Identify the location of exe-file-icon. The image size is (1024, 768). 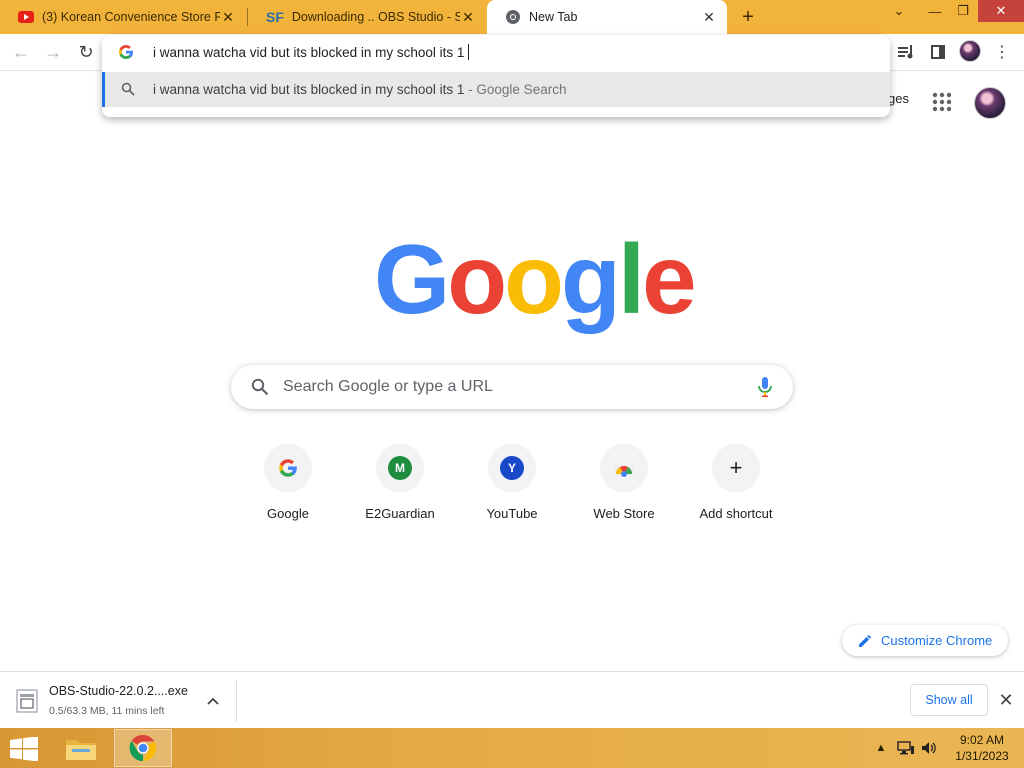
(27, 701).